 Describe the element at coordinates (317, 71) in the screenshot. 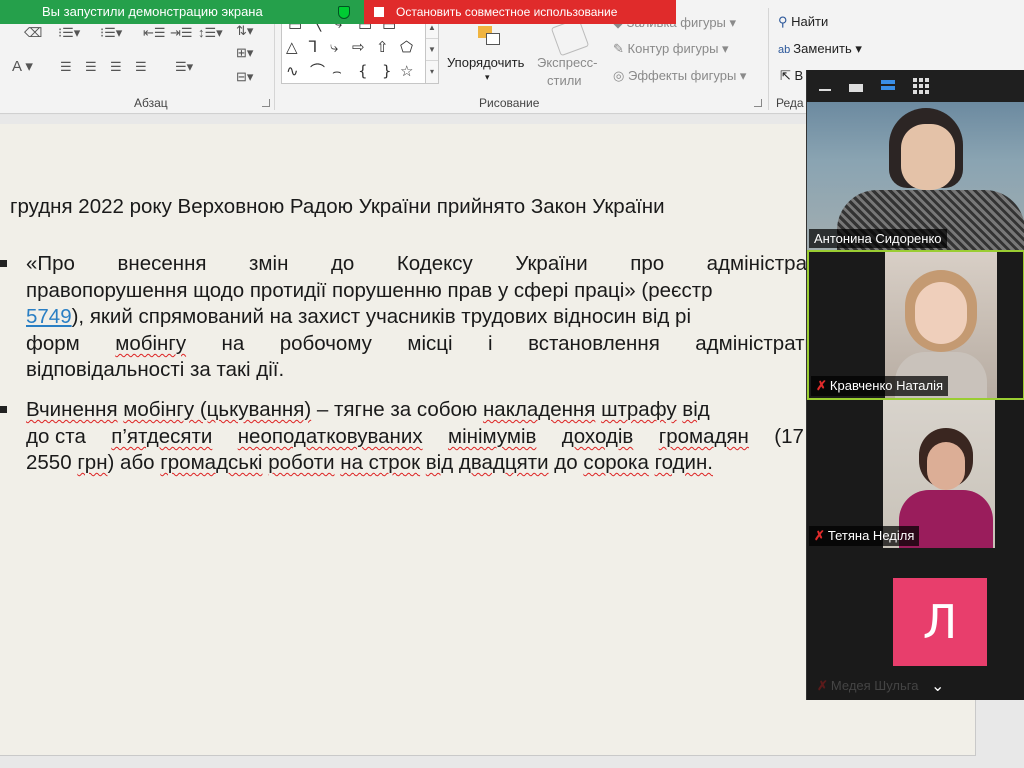

I see `arc-shape-icon: ⌒` at that location.